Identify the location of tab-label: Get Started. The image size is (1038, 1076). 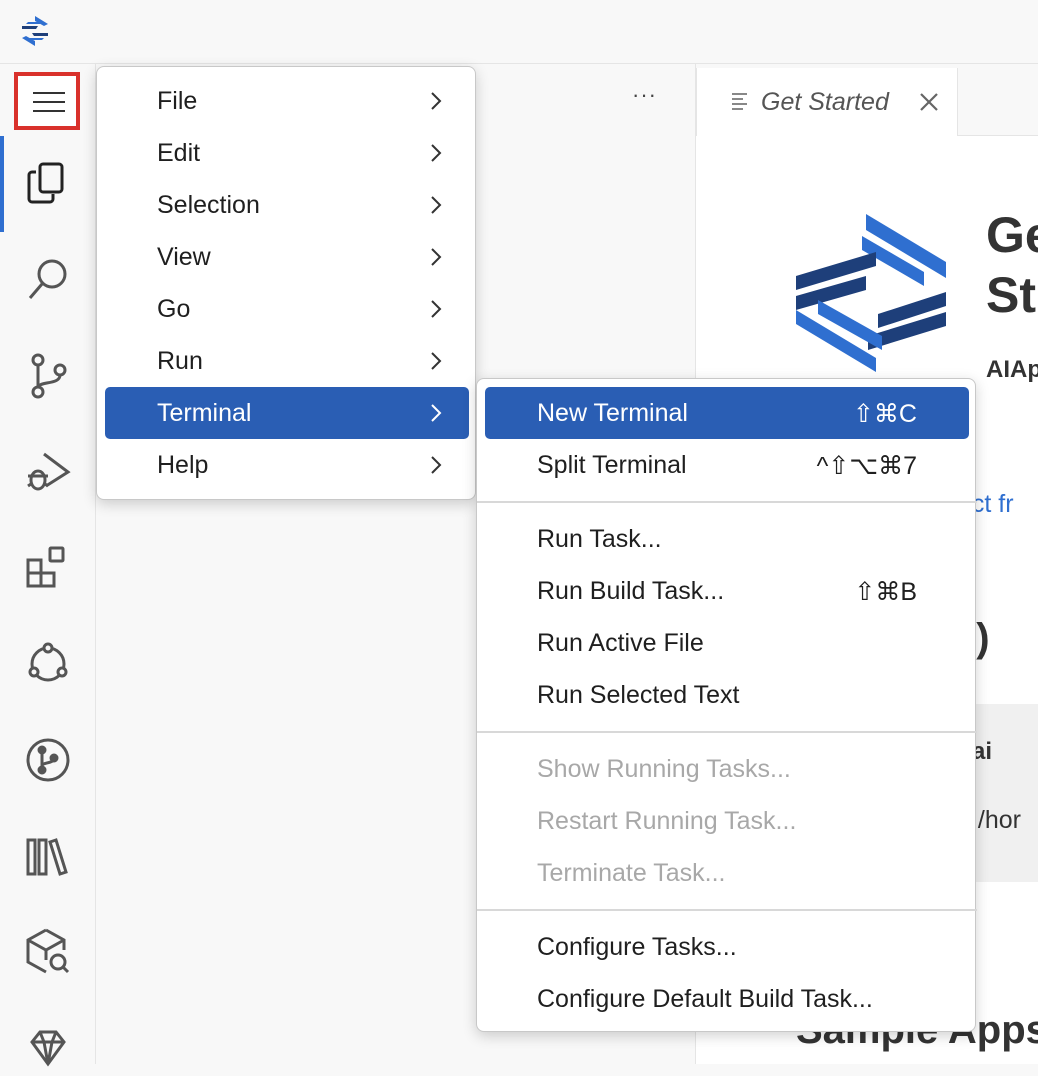
(825, 102).